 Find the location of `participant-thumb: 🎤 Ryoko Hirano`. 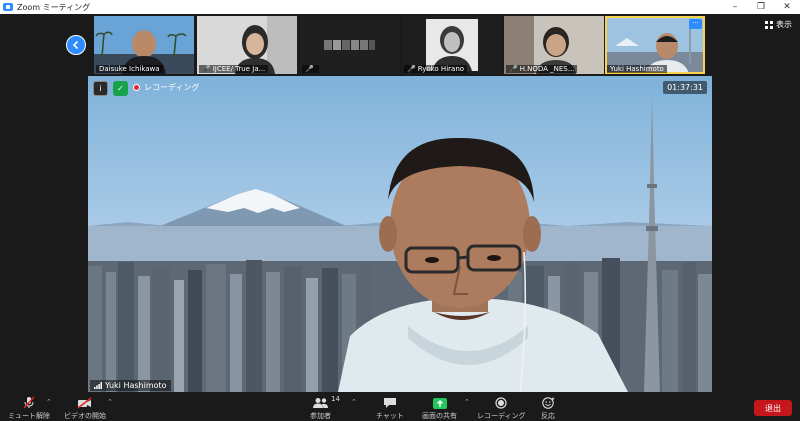

participant-thumb: 🎤 Ryoko Hirano is located at coordinates (452, 45).